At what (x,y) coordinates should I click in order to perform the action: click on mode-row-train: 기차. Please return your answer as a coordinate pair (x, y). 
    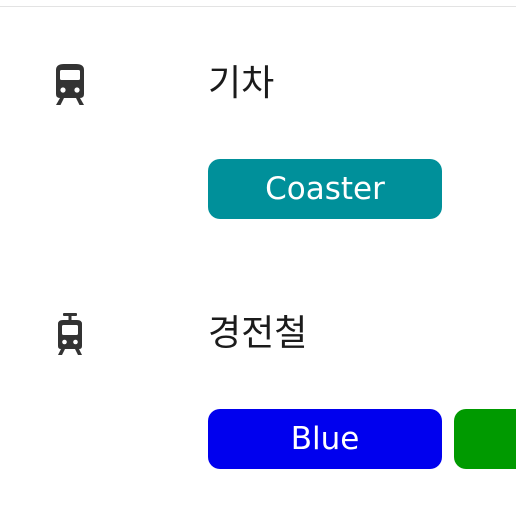
    Looking at the image, I should click on (258, 84).